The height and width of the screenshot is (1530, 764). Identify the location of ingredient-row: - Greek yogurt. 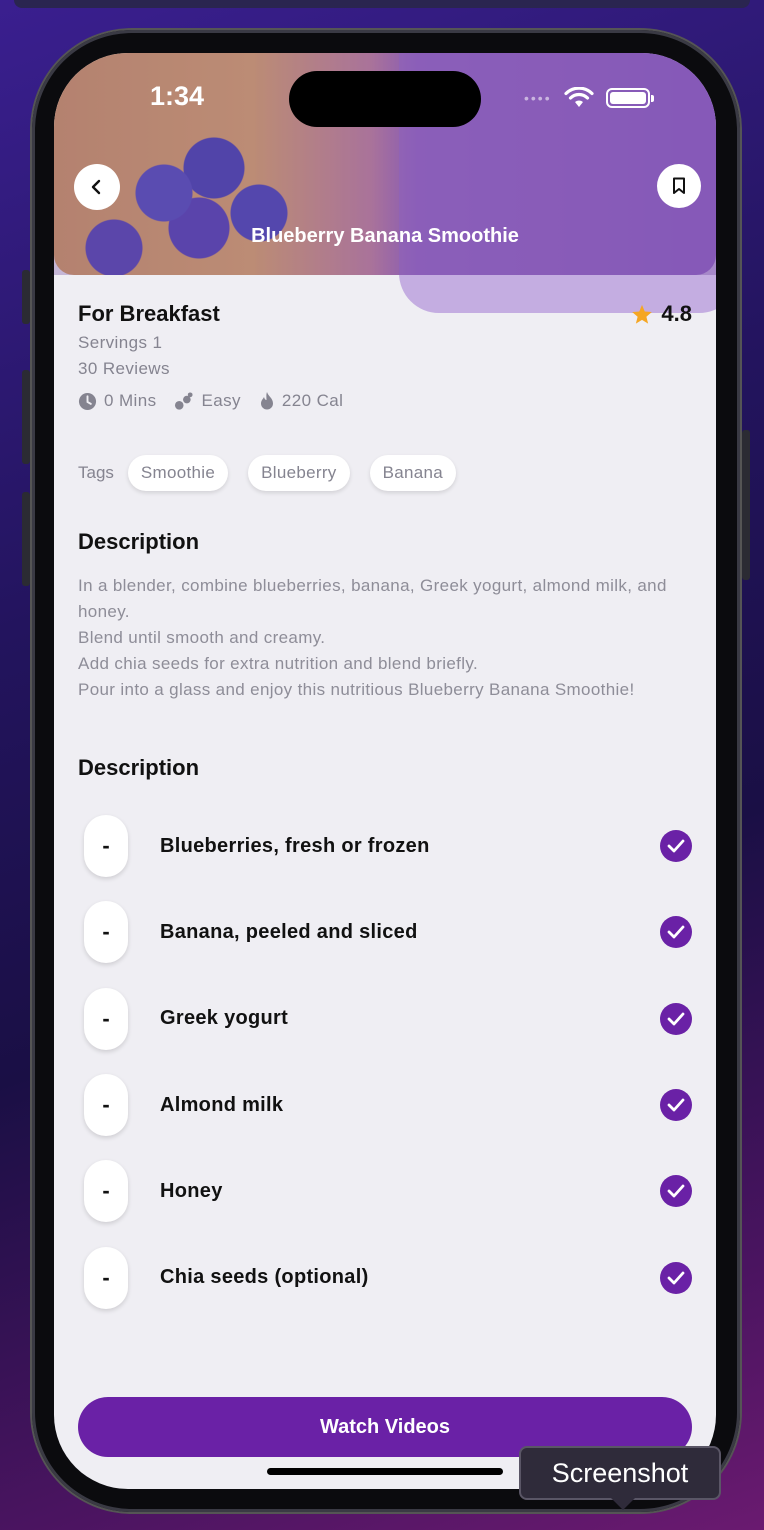
(385, 1019).